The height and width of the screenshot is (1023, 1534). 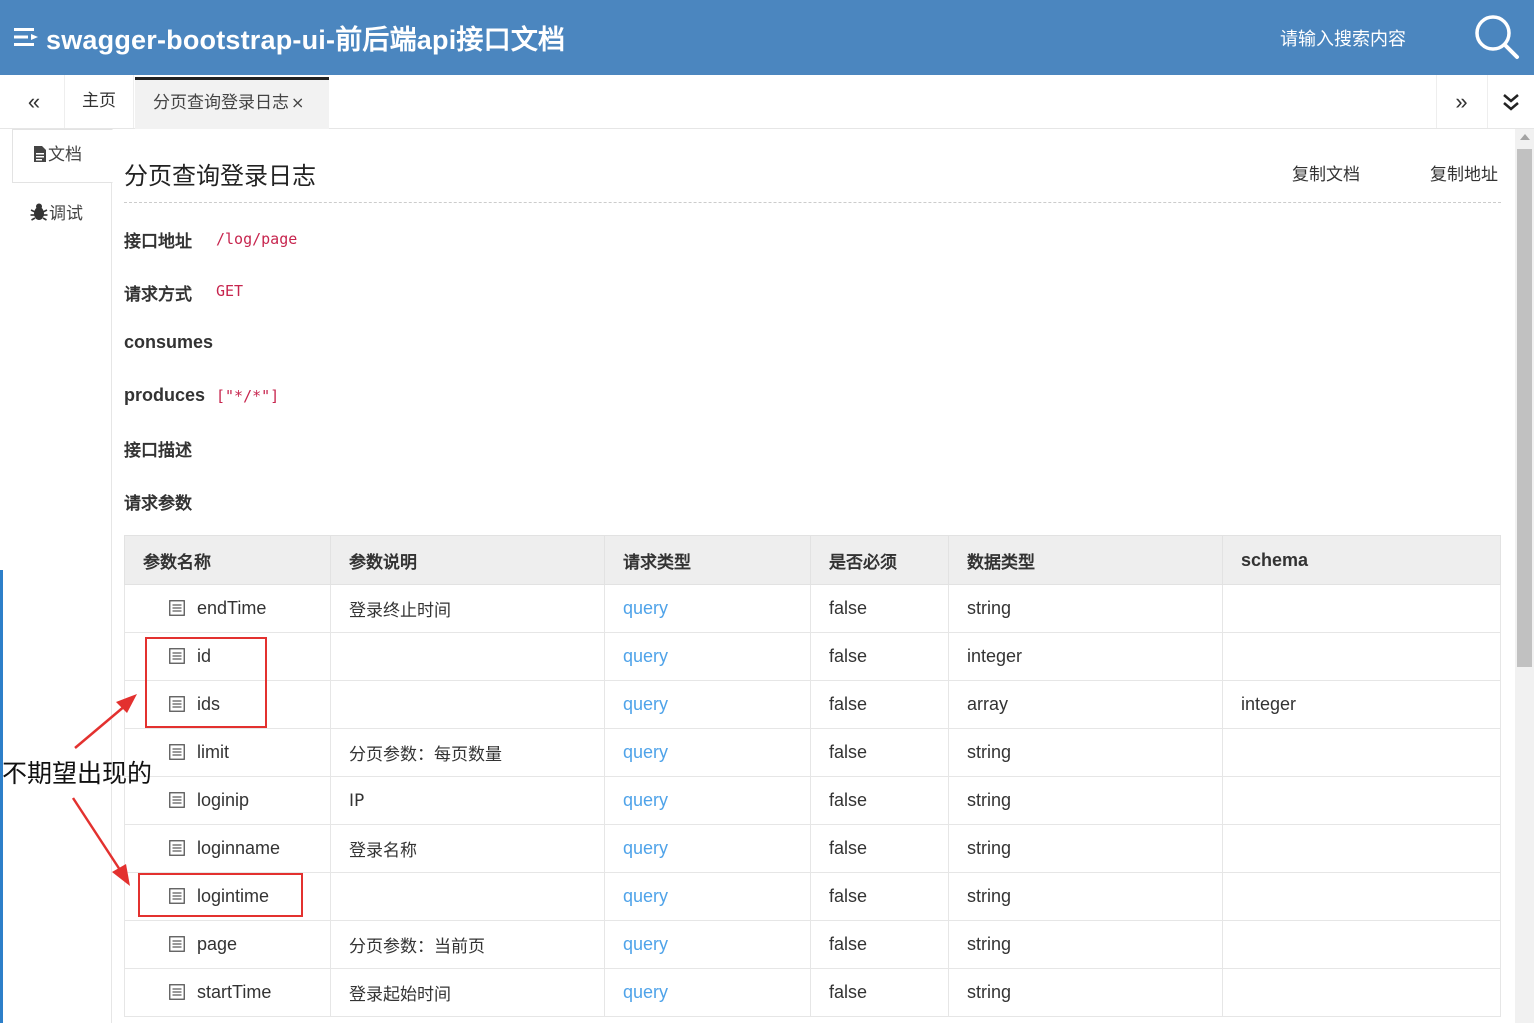 I want to click on annotation-arrow-down, so click(x=97, y=835).